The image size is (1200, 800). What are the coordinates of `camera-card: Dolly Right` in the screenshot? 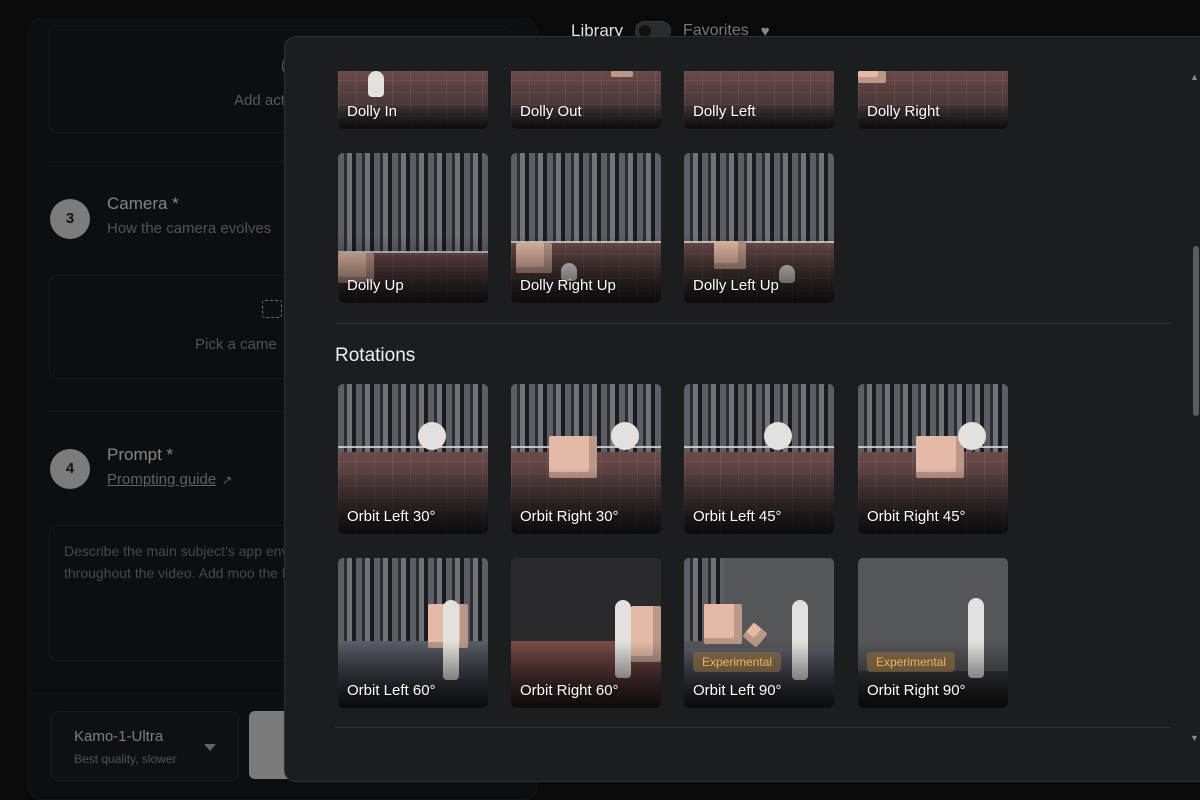 It's located at (933, 100).